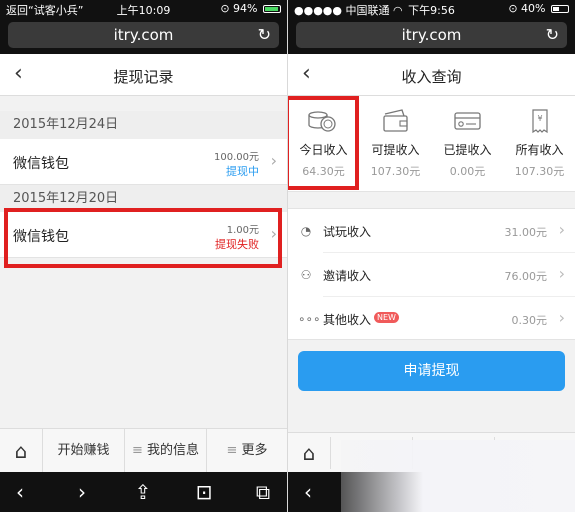  Describe the element at coordinates (467, 121) in the screenshot. I see `card-icon` at that location.